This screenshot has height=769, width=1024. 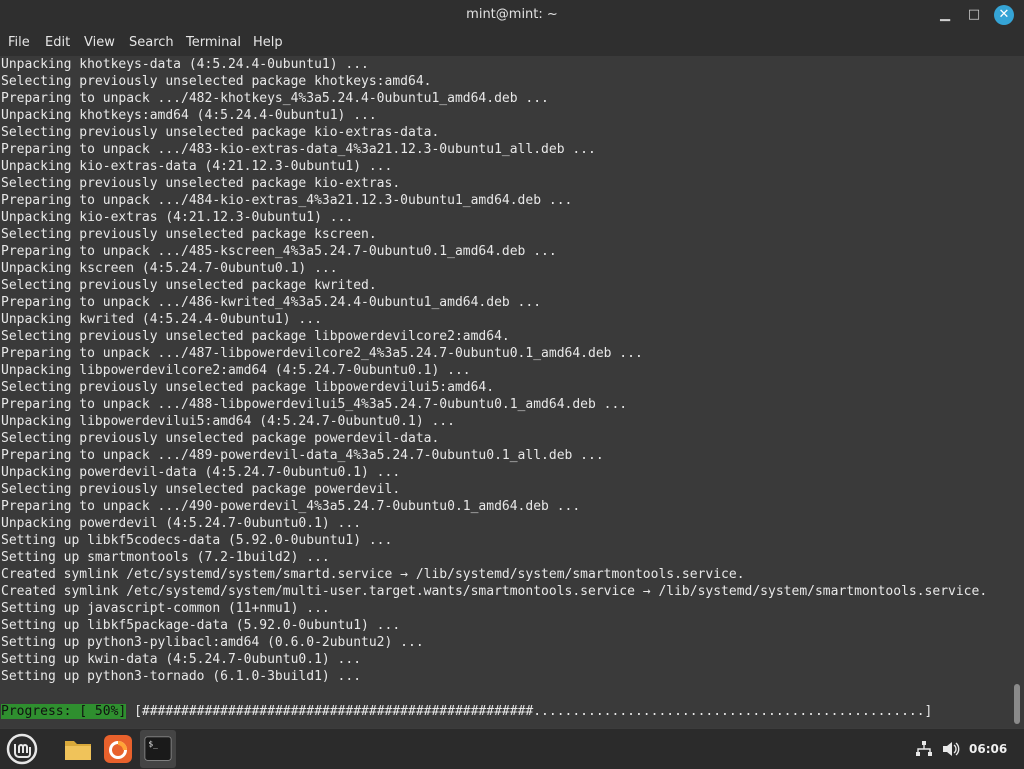 I want to click on menu-view: View, so click(x=99, y=42).